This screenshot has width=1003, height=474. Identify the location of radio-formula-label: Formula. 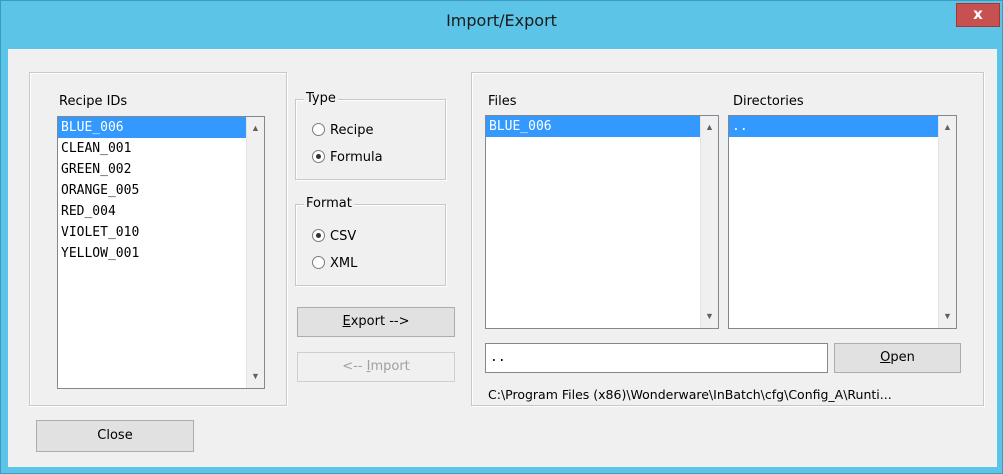
(356, 157).